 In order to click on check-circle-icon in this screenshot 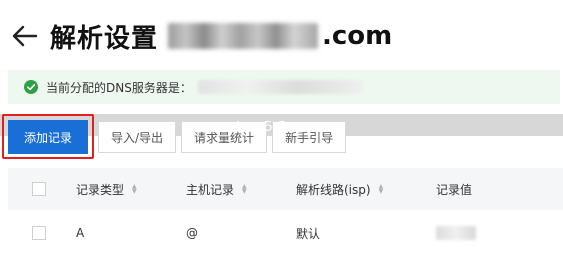, I will do `click(31, 87)`.